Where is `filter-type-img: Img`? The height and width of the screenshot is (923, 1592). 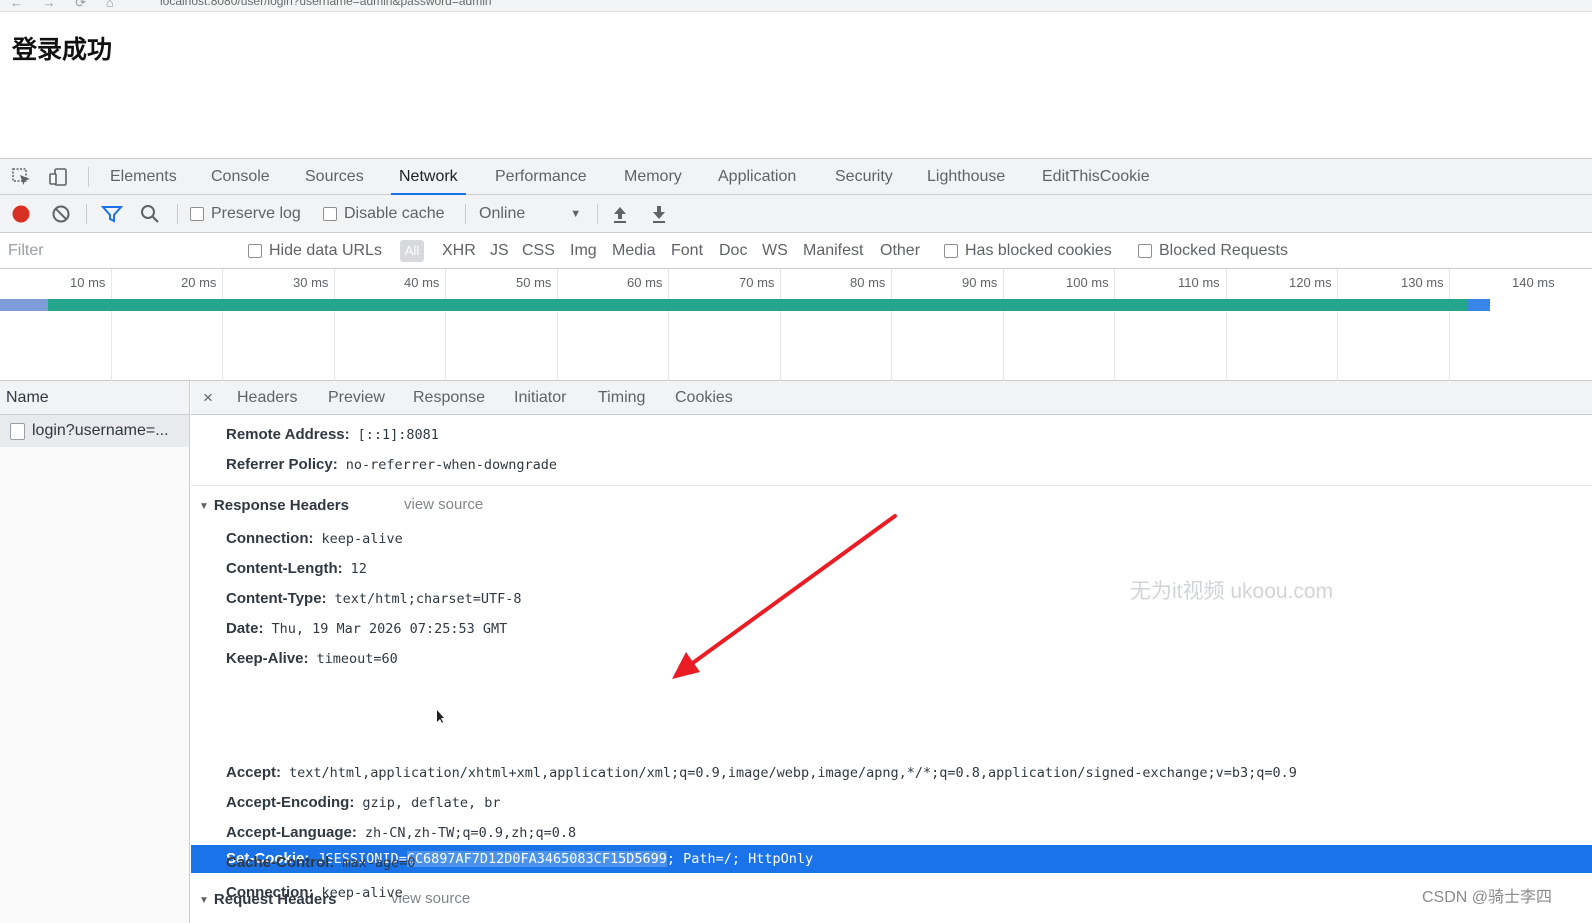 filter-type-img: Img is located at coordinates (583, 251).